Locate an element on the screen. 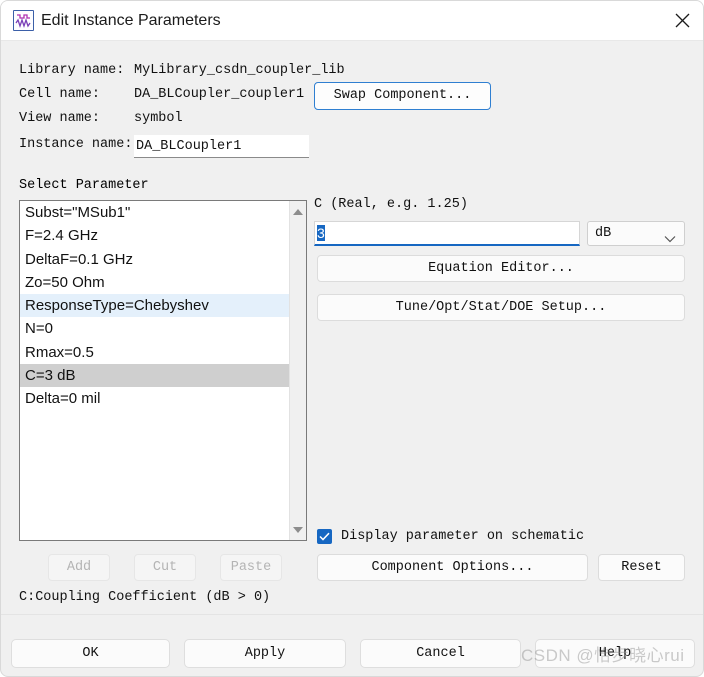 Image resolution: width=704 pixels, height=677 pixels. cell-name-label: Cell name: is located at coordinates (60, 94).